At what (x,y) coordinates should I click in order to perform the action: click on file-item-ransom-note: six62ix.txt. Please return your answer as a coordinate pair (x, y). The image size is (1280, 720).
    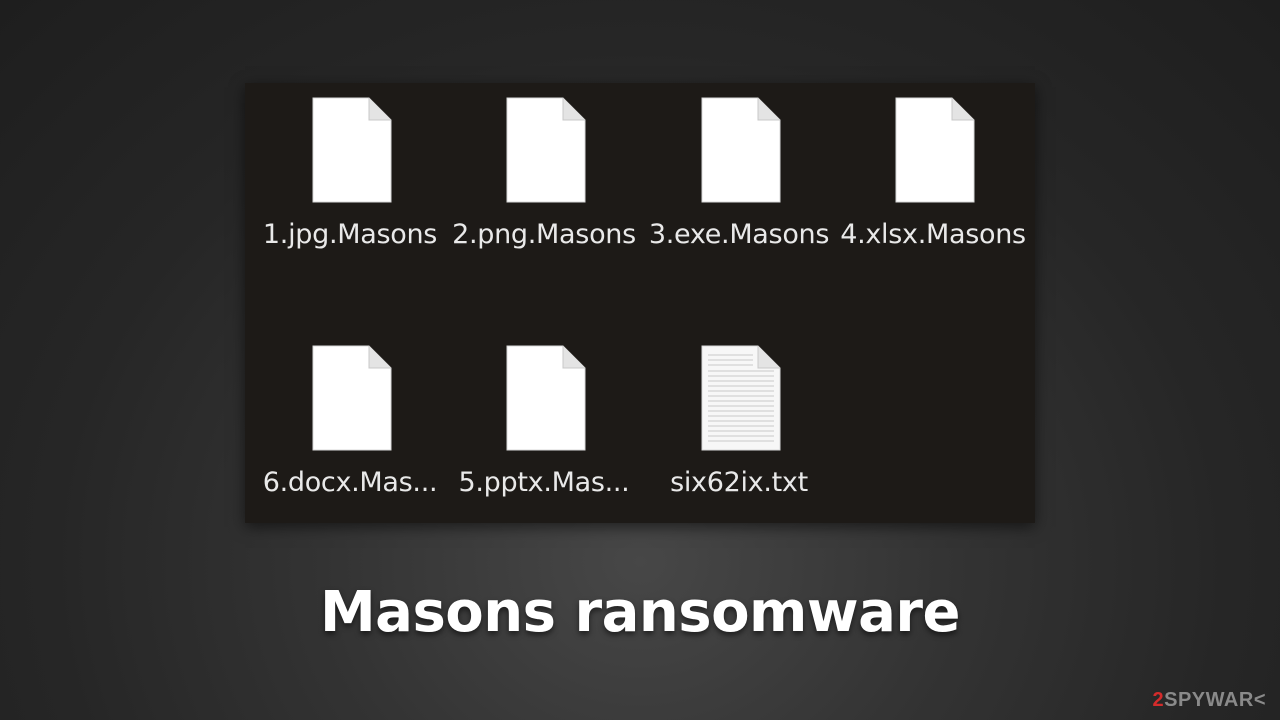
    Looking at the image, I should click on (739, 421).